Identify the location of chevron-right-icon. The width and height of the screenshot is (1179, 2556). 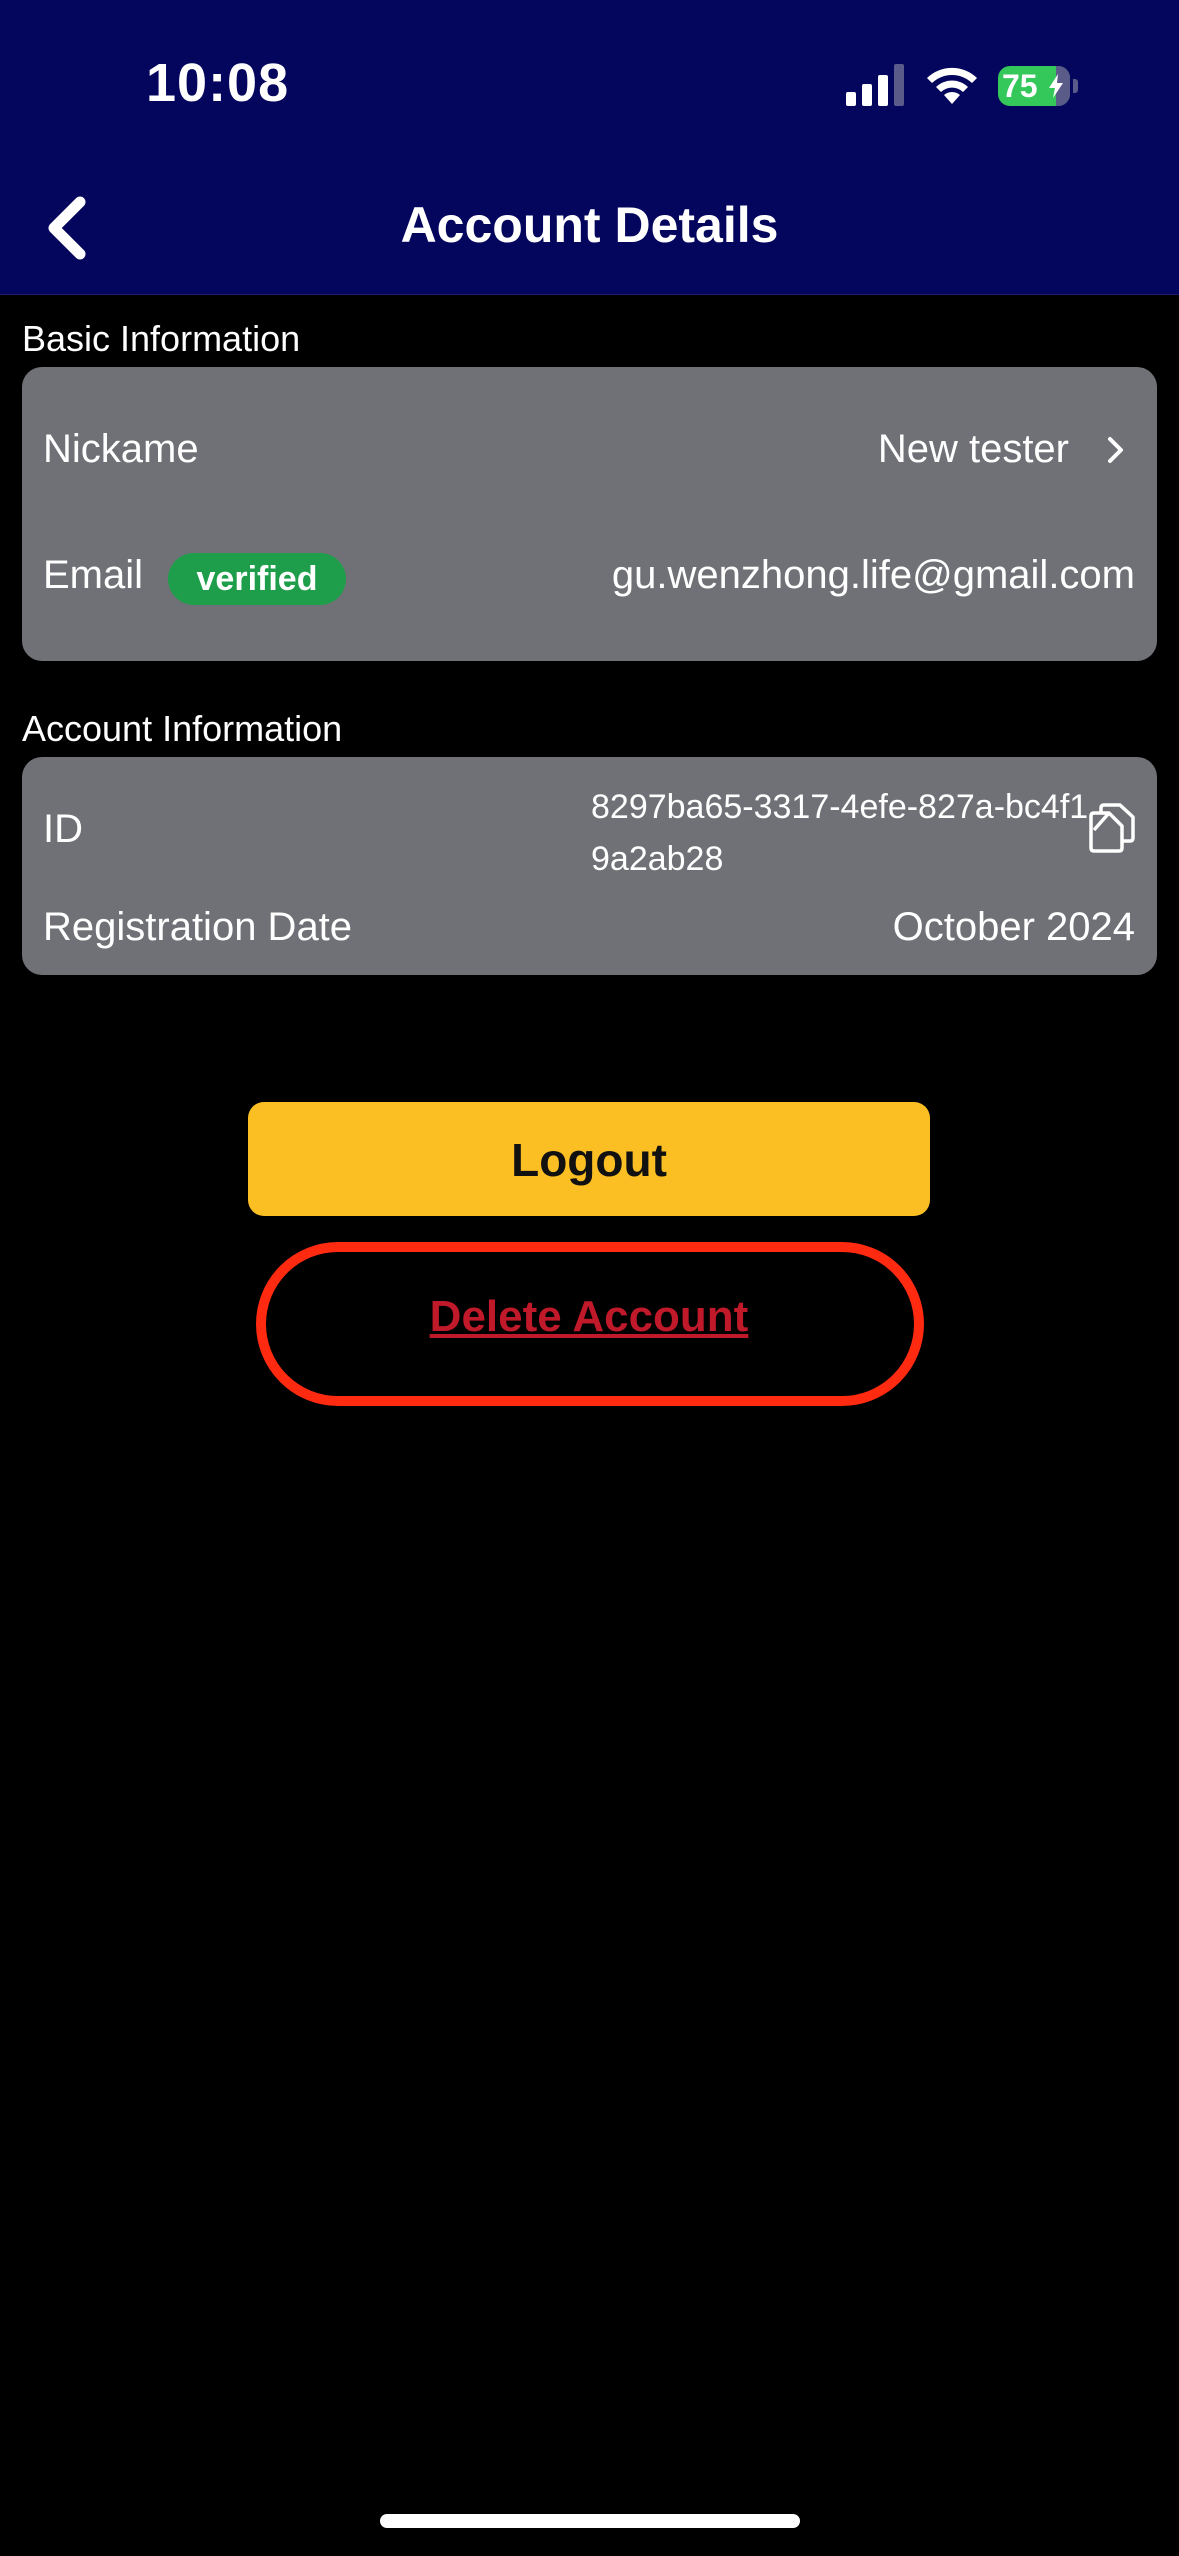
(1115, 450).